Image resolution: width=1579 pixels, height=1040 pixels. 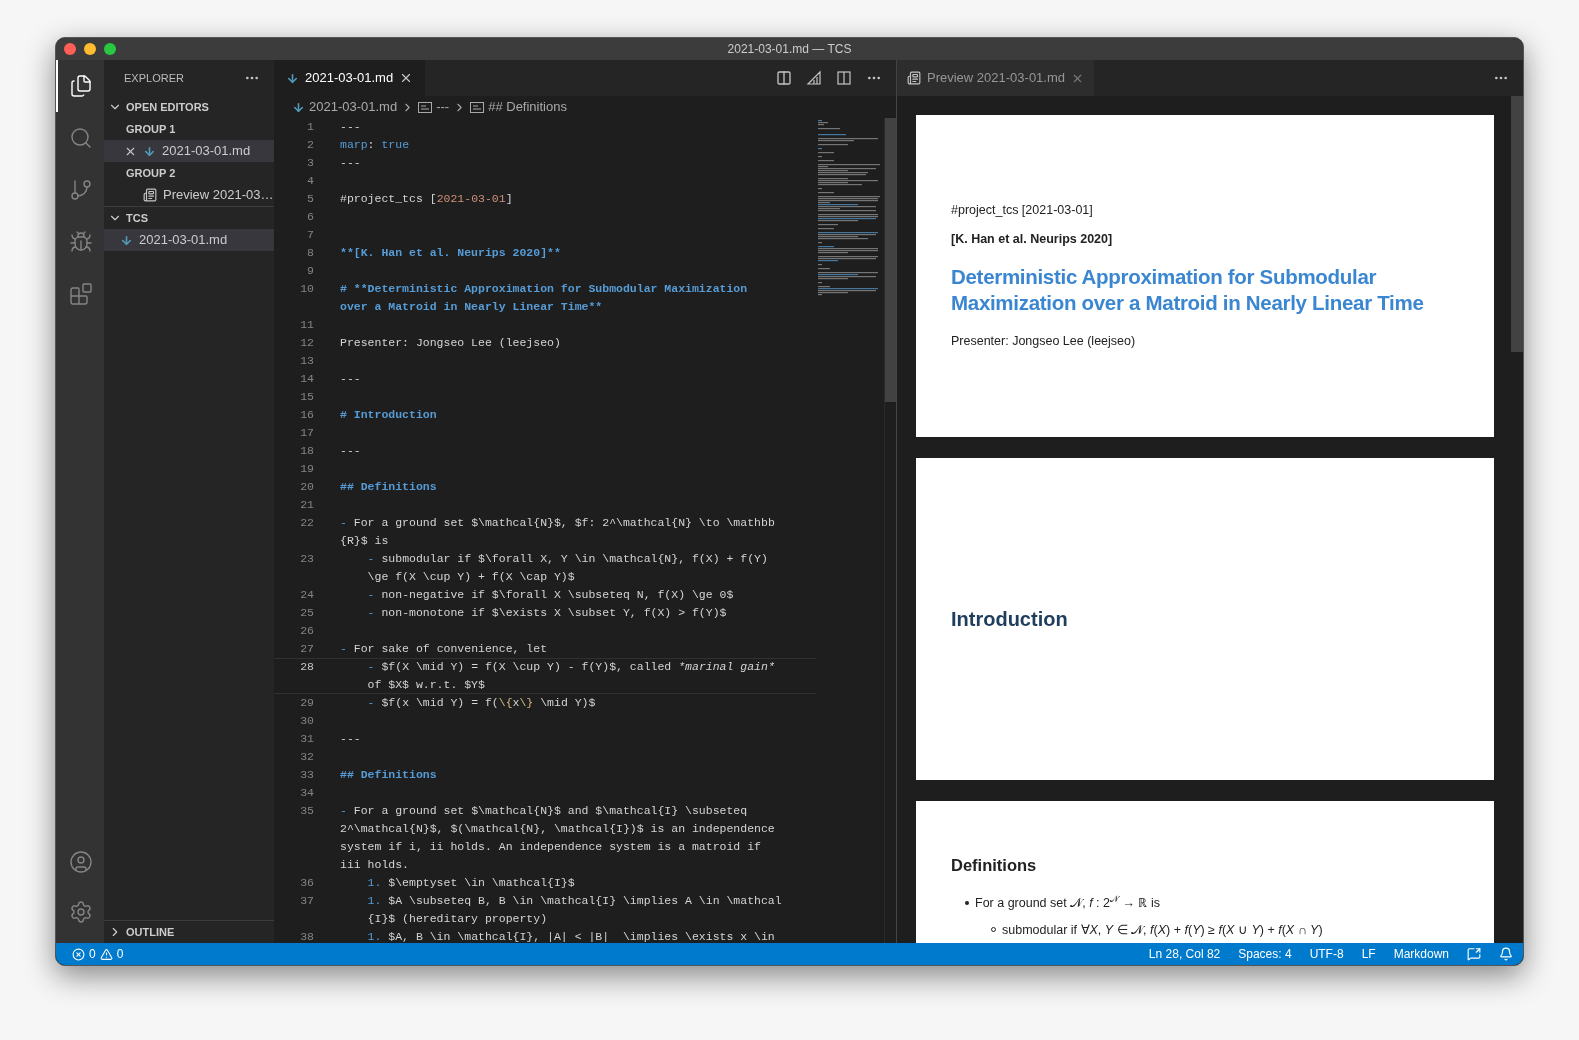 What do you see at coordinates (470, 883) in the screenshot?
I see `code-line: 1. $\emptyset \in \mathcal{I}$` at bounding box center [470, 883].